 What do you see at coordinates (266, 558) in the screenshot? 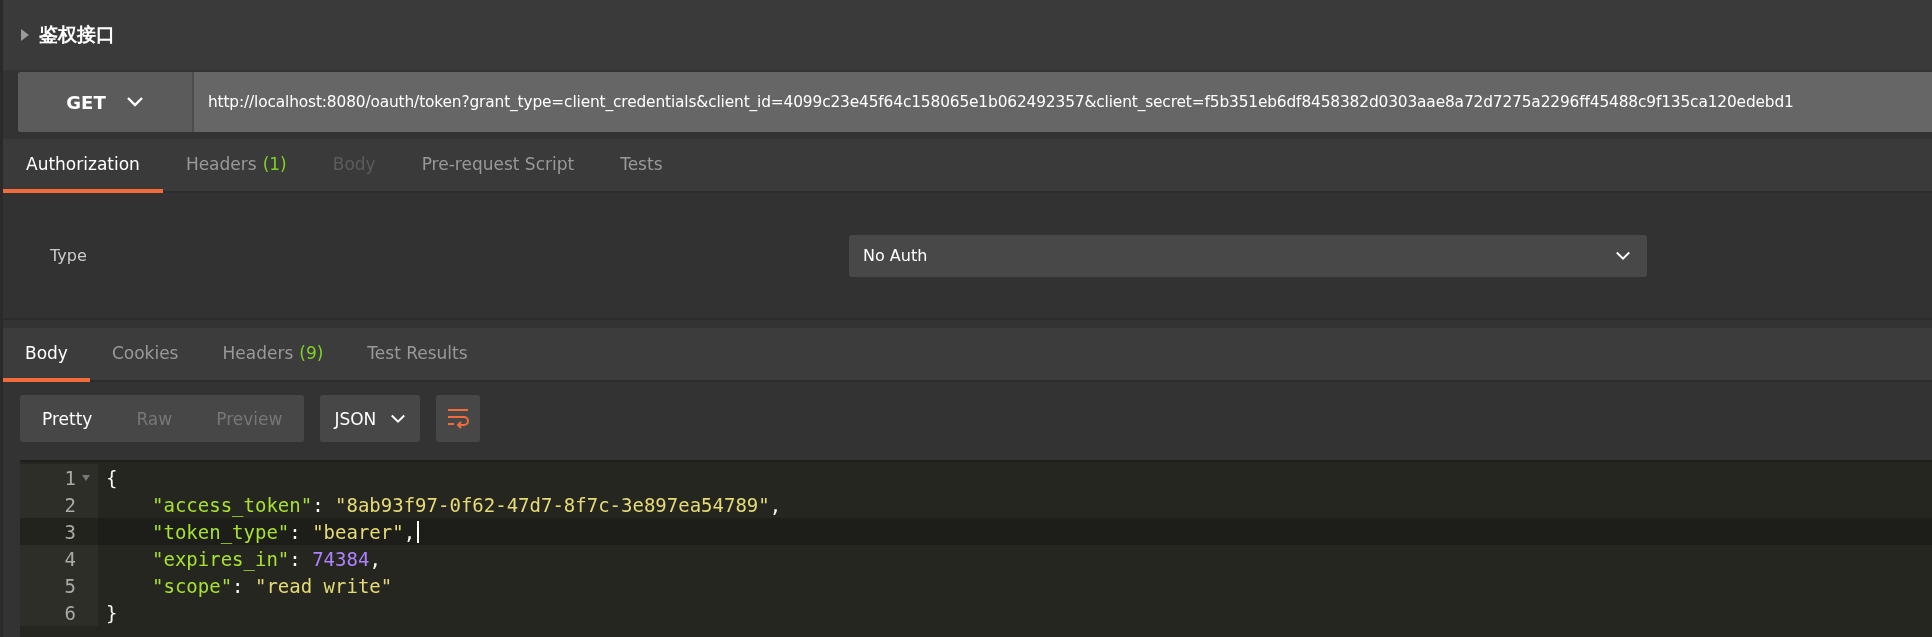
I see `code-line: "expires_in": 74384,` at bounding box center [266, 558].